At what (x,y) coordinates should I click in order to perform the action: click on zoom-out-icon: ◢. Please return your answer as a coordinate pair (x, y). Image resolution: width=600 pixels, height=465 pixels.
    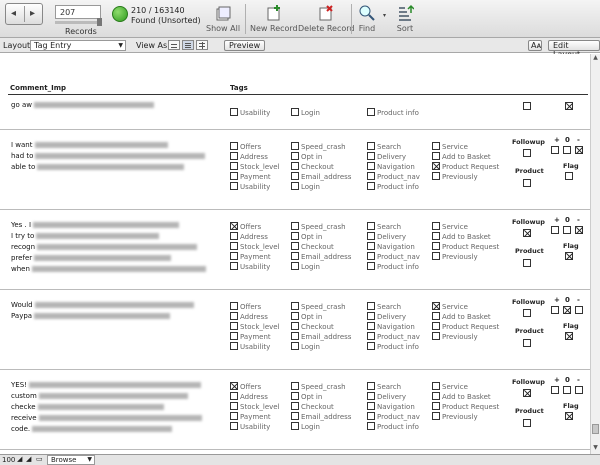
    Looking at the image, I should click on (19, 459).